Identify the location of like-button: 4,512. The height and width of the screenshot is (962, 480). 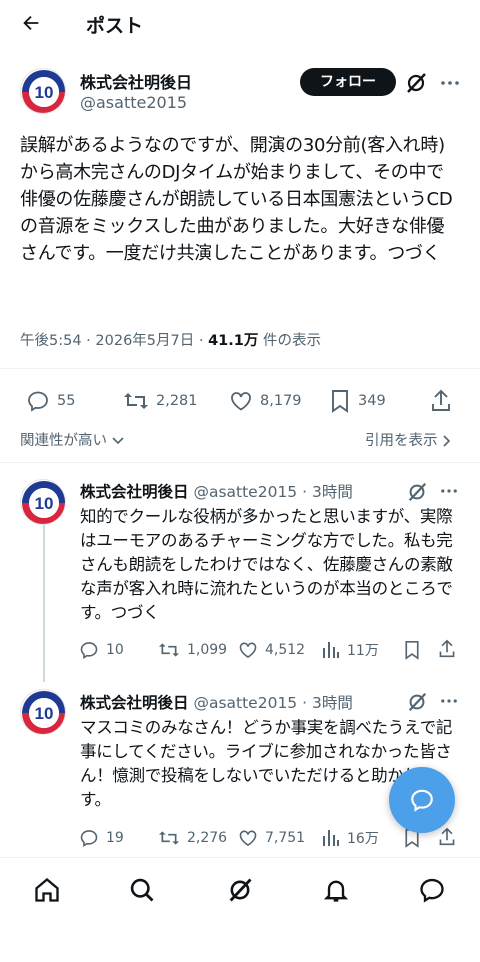
(271, 650).